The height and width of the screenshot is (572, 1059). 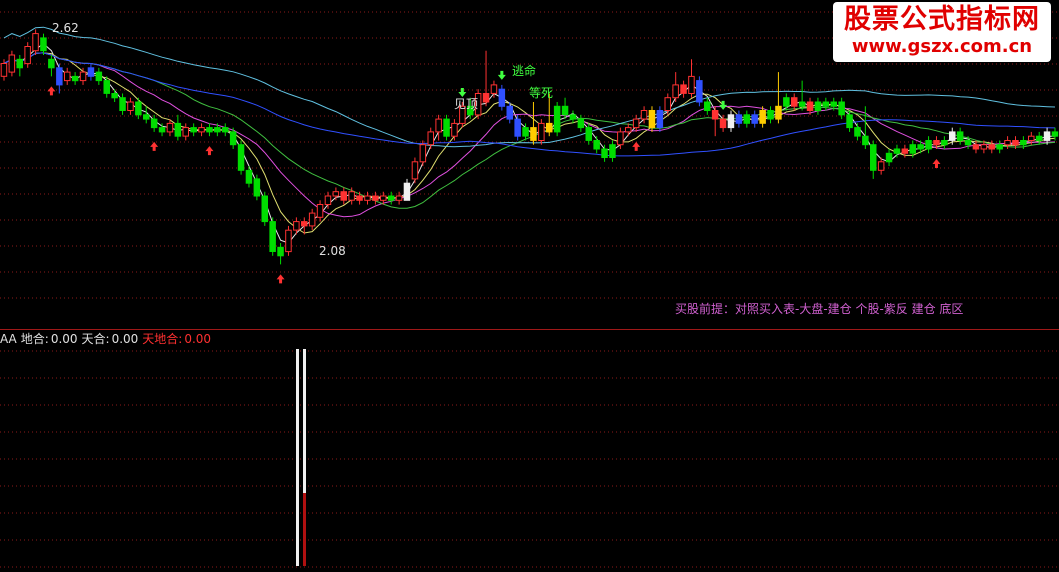 I want to click on sell-arrow-icon, so click(x=462, y=92).